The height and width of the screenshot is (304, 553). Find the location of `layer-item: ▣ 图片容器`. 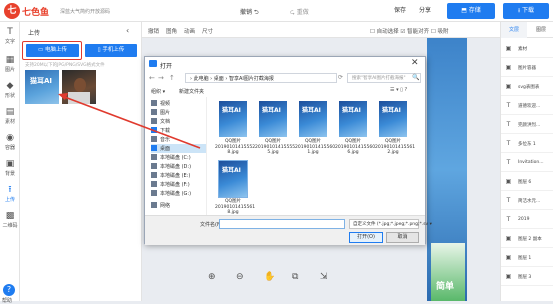

layer-item: ▣ 图片容器 is located at coordinates (527, 68).